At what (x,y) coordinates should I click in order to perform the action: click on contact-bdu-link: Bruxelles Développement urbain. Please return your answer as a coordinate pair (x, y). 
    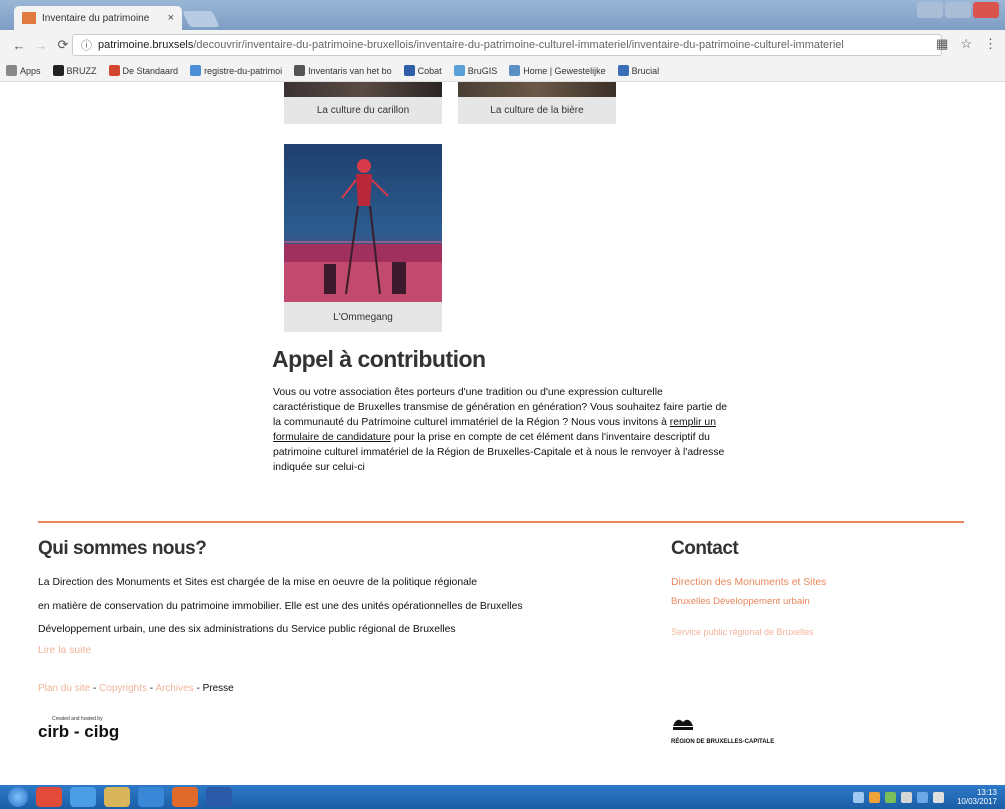
    Looking at the image, I should click on (740, 601).